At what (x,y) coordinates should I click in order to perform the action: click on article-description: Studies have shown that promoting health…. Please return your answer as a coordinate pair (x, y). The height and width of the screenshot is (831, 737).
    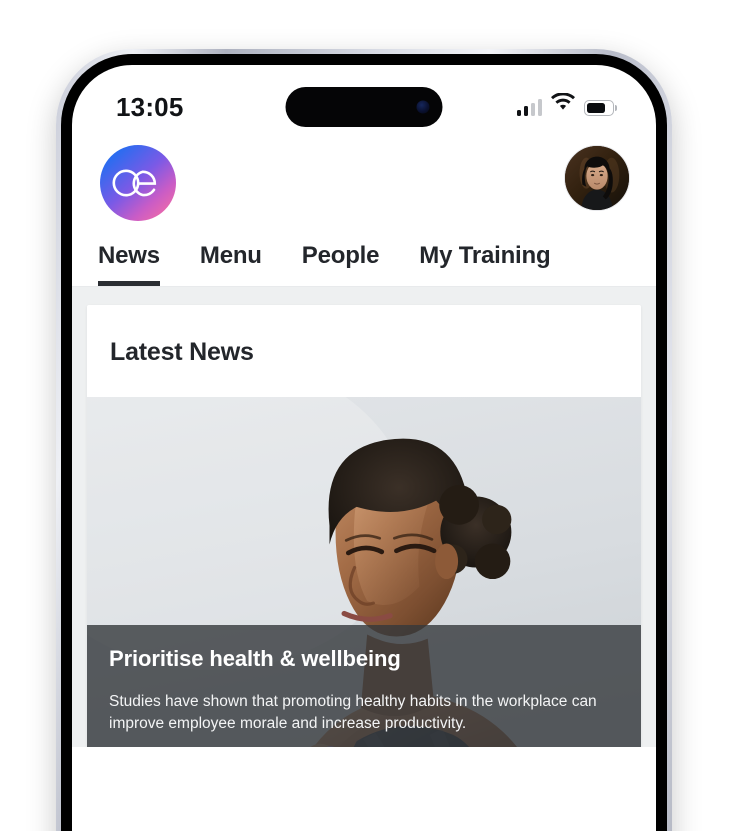
    Looking at the image, I should click on (353, 712).